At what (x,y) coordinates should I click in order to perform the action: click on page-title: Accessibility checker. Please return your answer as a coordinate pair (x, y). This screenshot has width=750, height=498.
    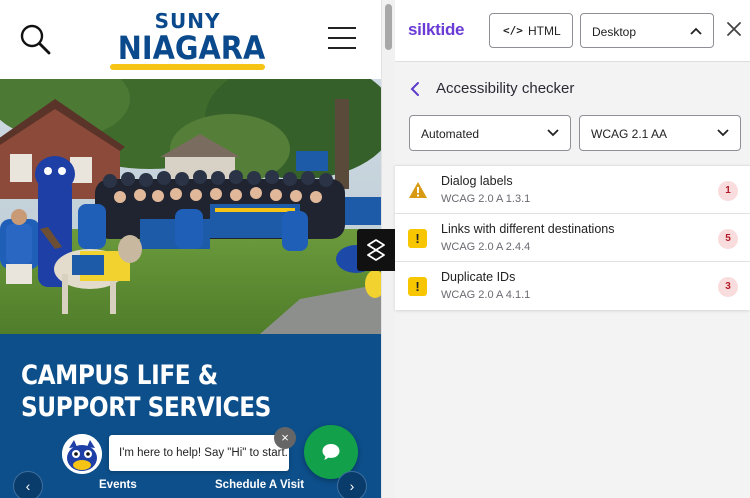
    Looking at the image, I should click on (505, 88).